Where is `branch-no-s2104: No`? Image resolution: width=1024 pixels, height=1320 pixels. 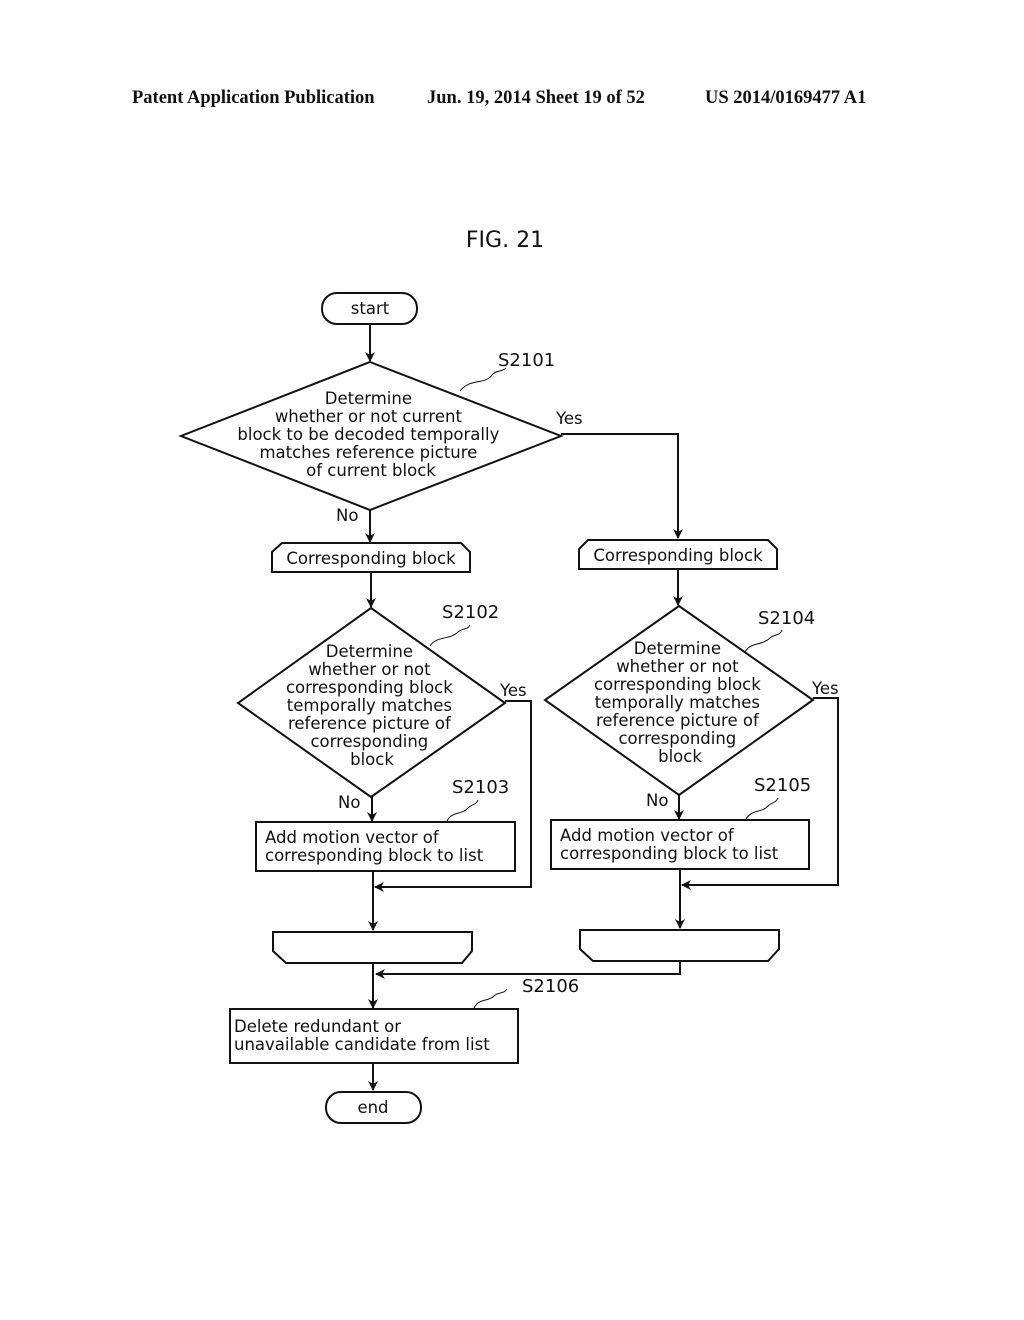
branch-no-s2104: No is located at coordinates (657, 800).